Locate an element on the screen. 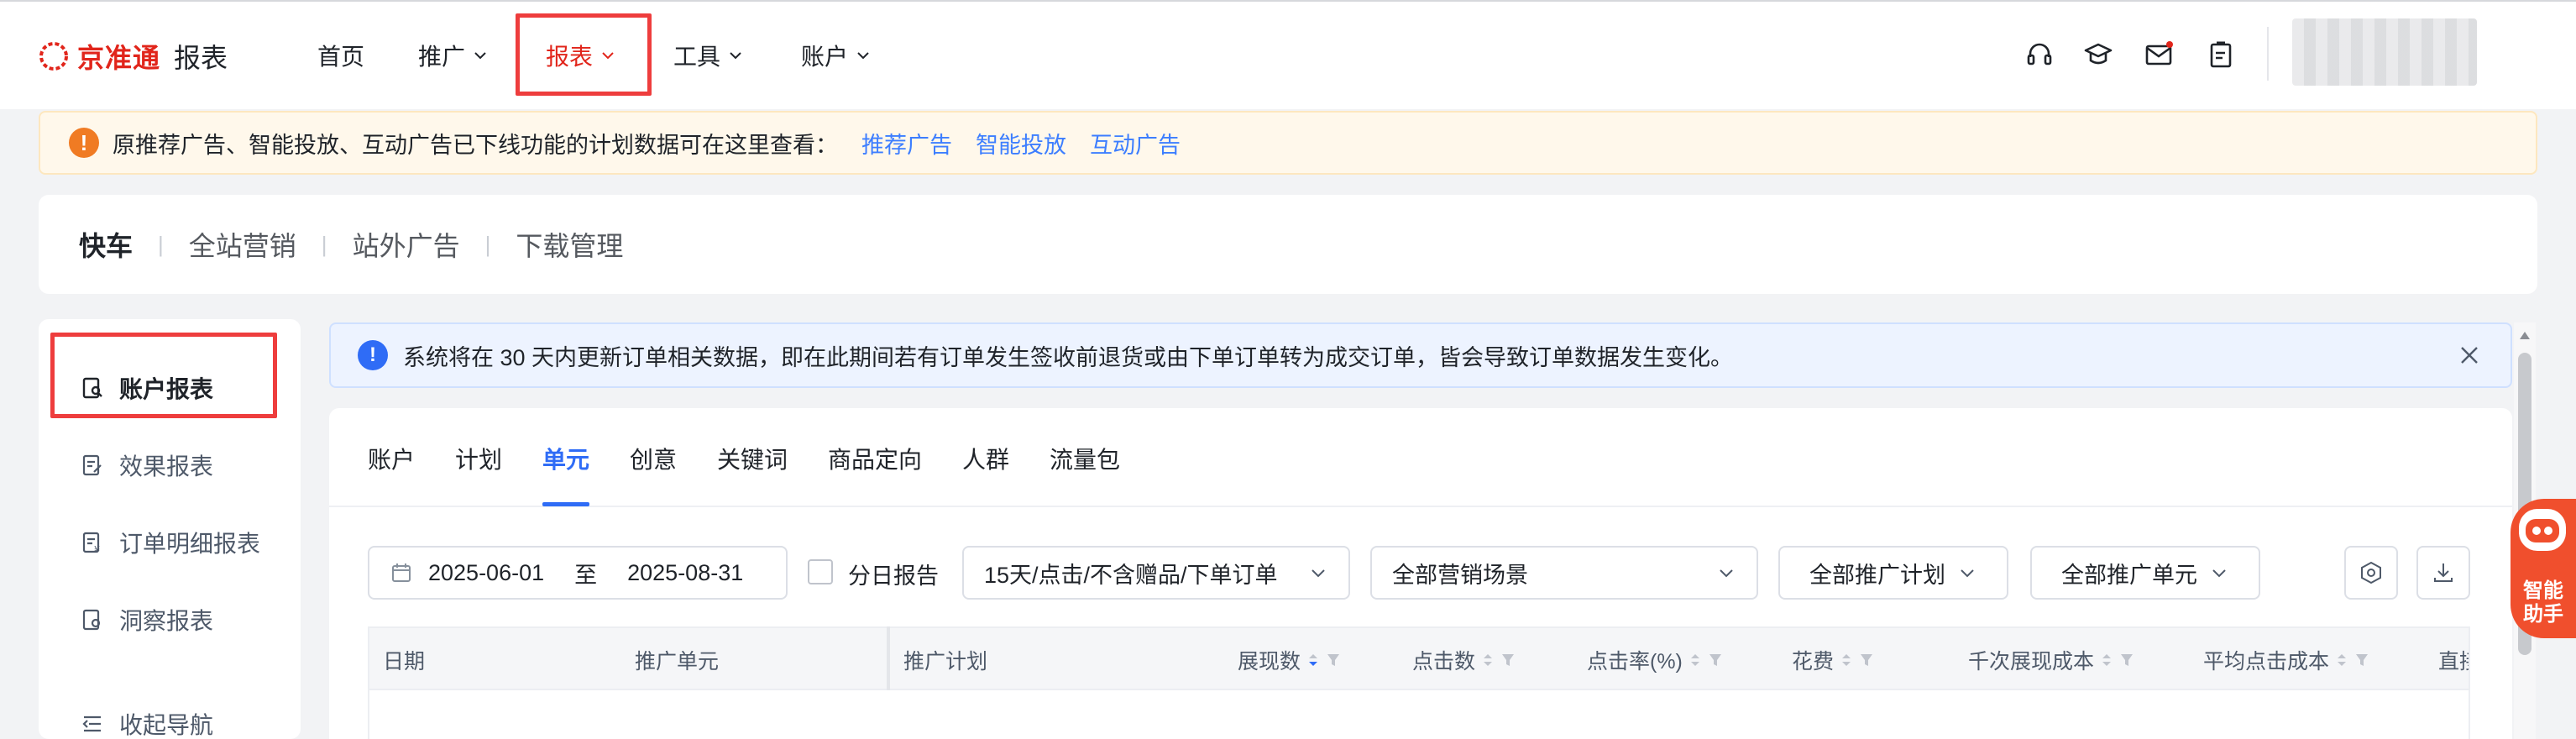 This screenshot has width=2576, height=739. report-icon is located at coordinates (92, 388).